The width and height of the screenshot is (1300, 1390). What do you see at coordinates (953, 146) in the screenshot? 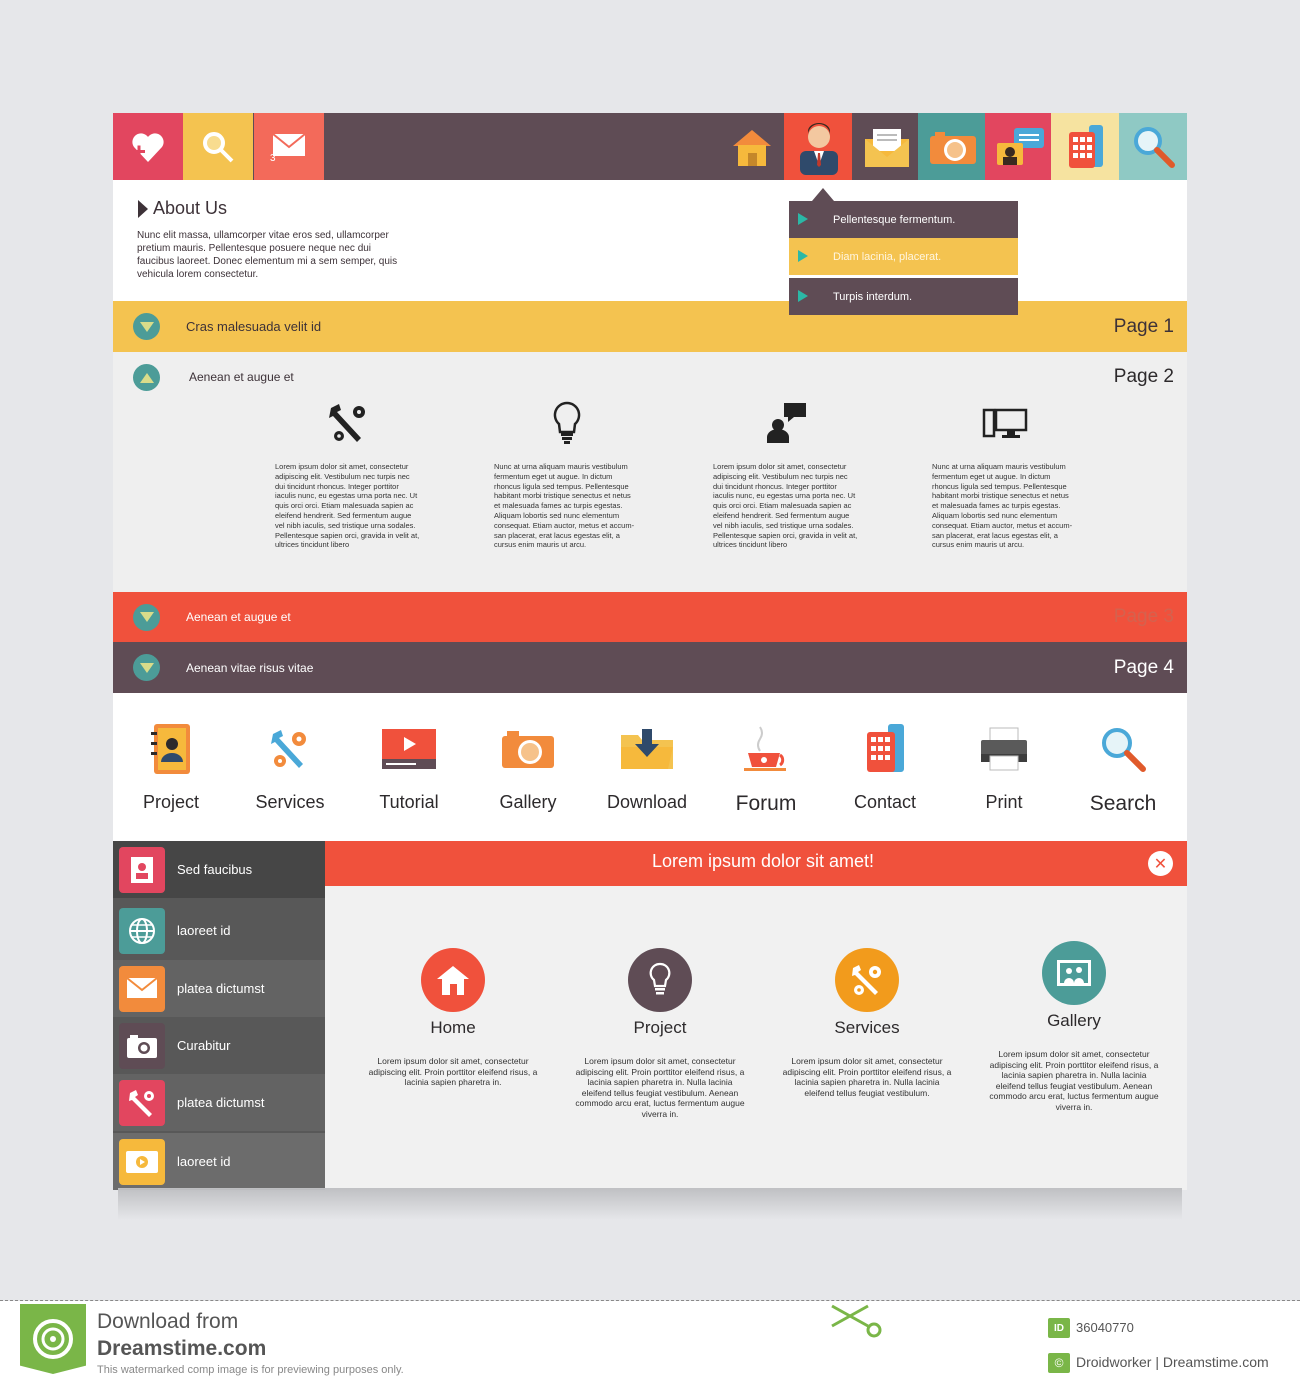
I see `camera-button` at bounding box center [953, 146].